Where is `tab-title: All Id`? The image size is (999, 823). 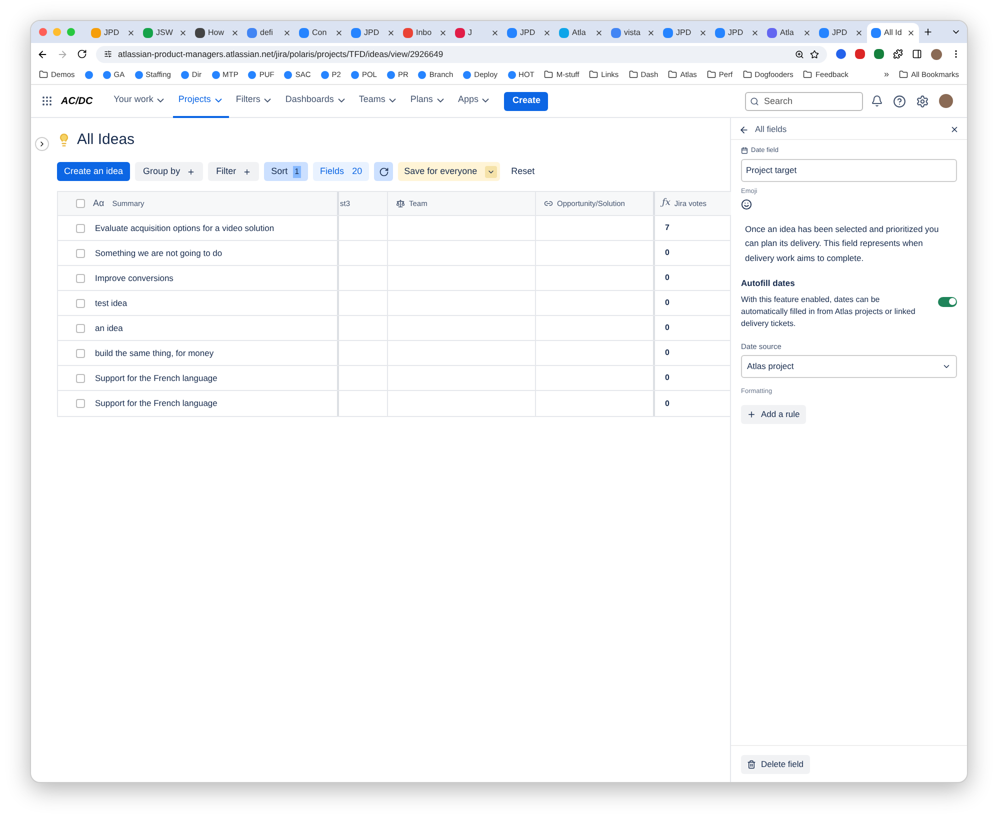
tab-title: All Id is located at coordinates (893, 33).